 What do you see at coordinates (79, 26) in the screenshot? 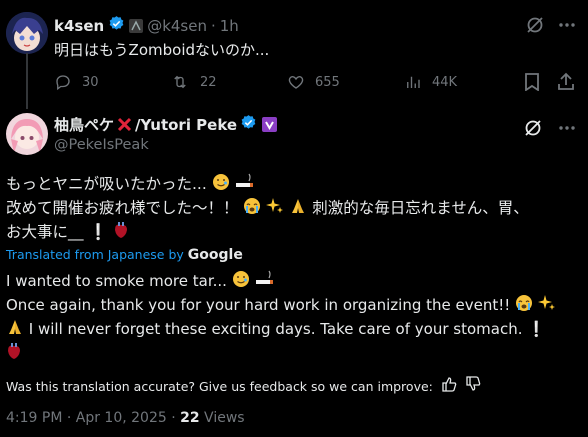
I see `reply-display-name: k4sen` at bounding box center [79, 26].